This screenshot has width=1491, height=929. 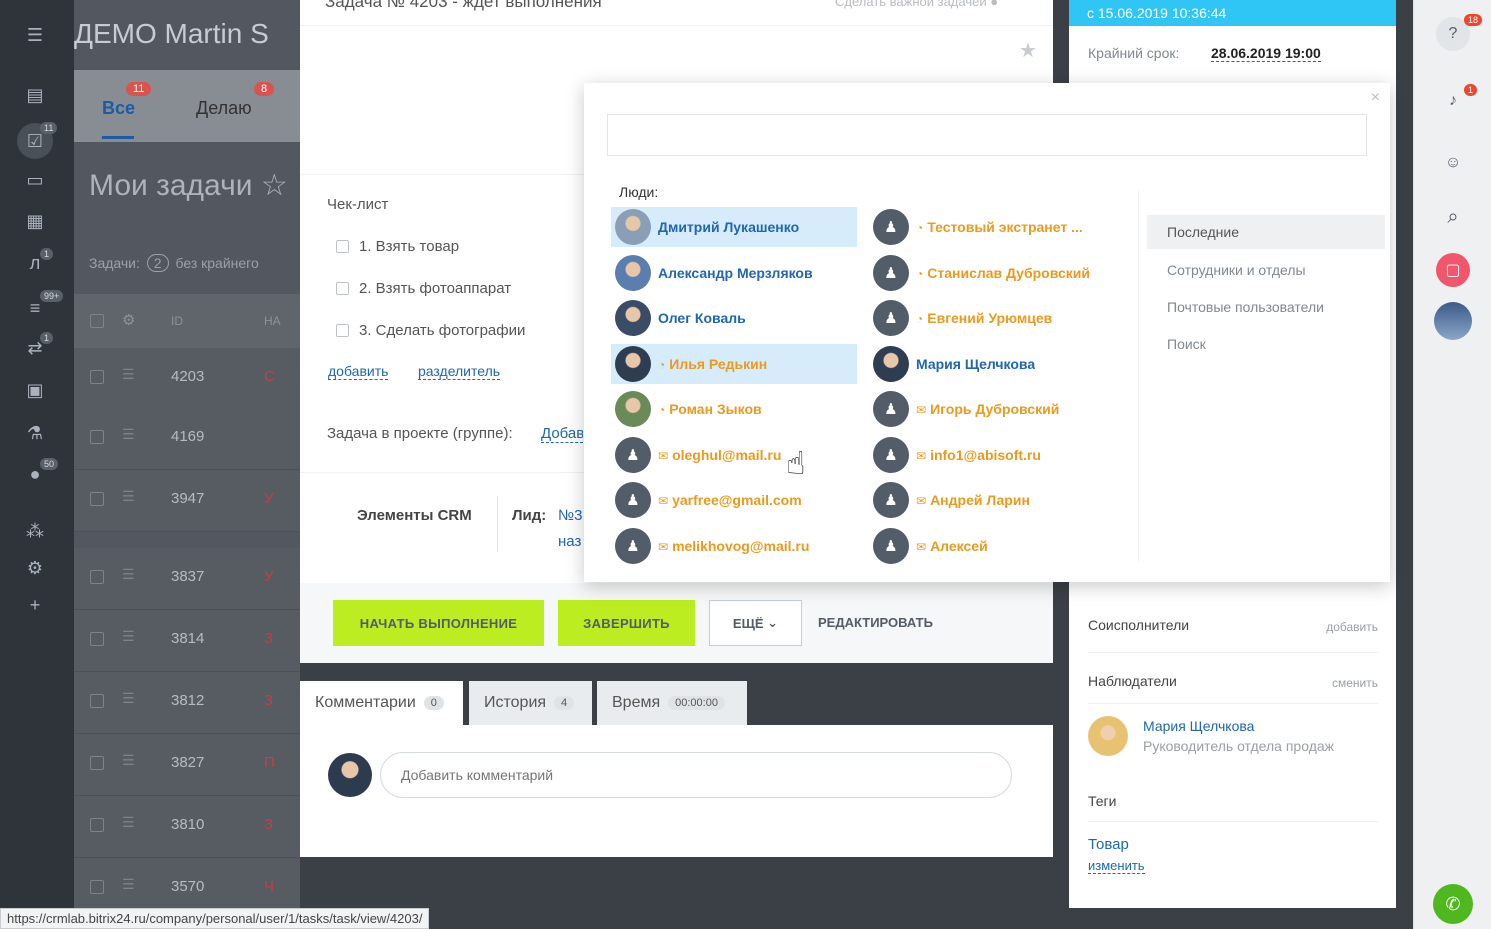 I want to click on structure-icon: ⁂, so click(x=35, y=531).